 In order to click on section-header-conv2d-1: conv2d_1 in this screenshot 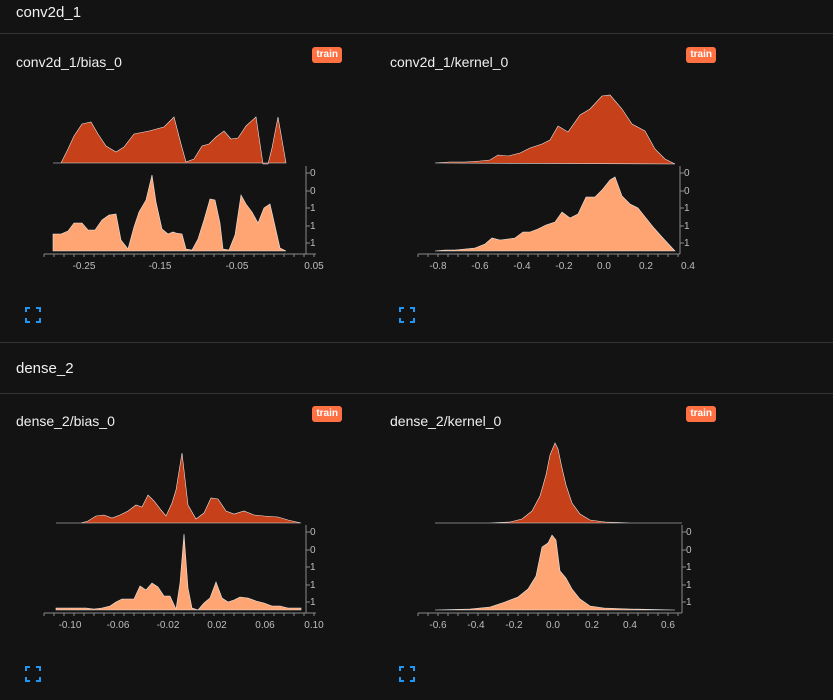, I will do `click(416, 17)`.